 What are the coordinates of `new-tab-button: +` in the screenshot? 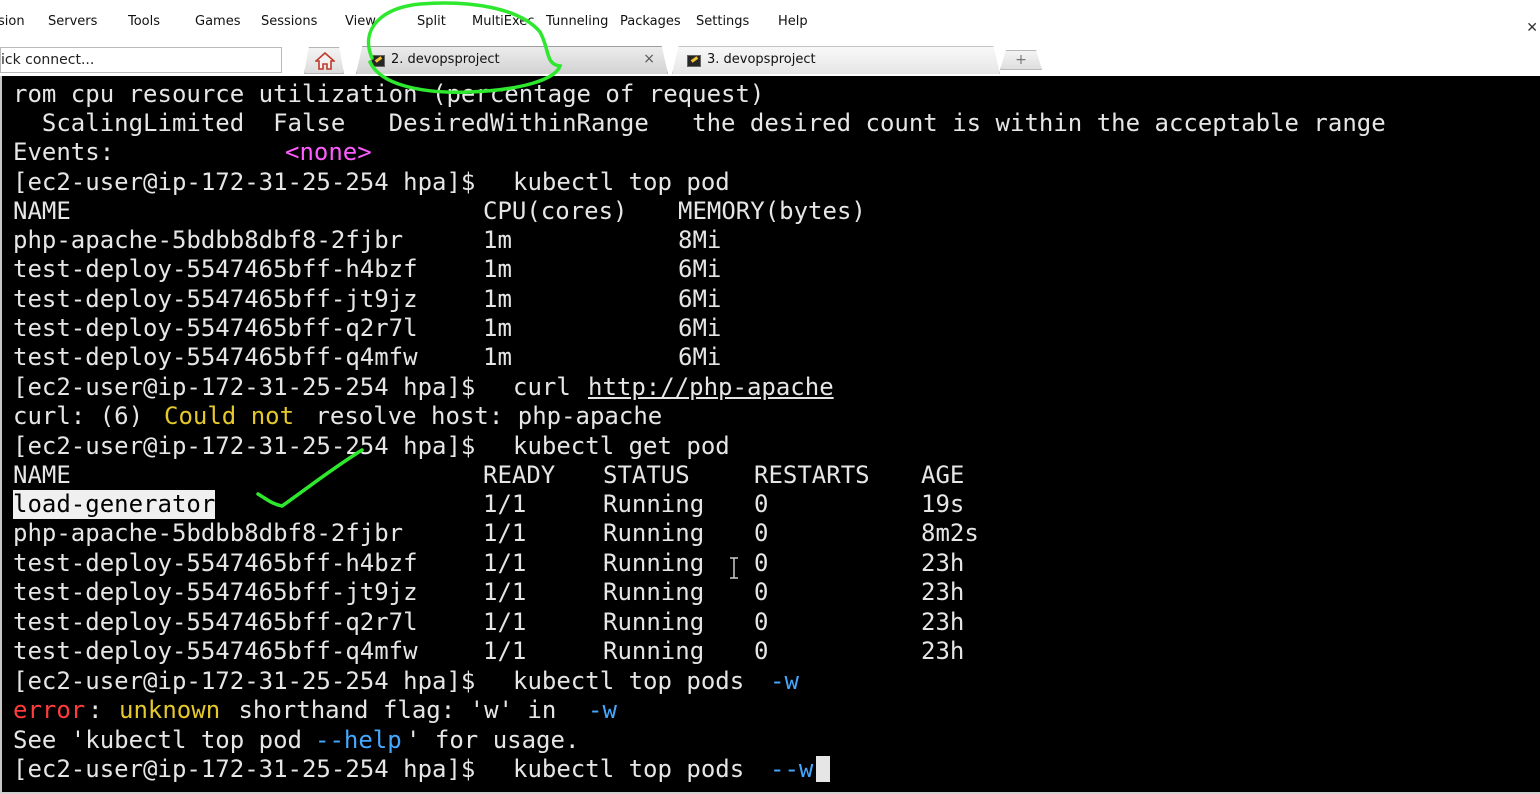 It's located at (1021, 60).